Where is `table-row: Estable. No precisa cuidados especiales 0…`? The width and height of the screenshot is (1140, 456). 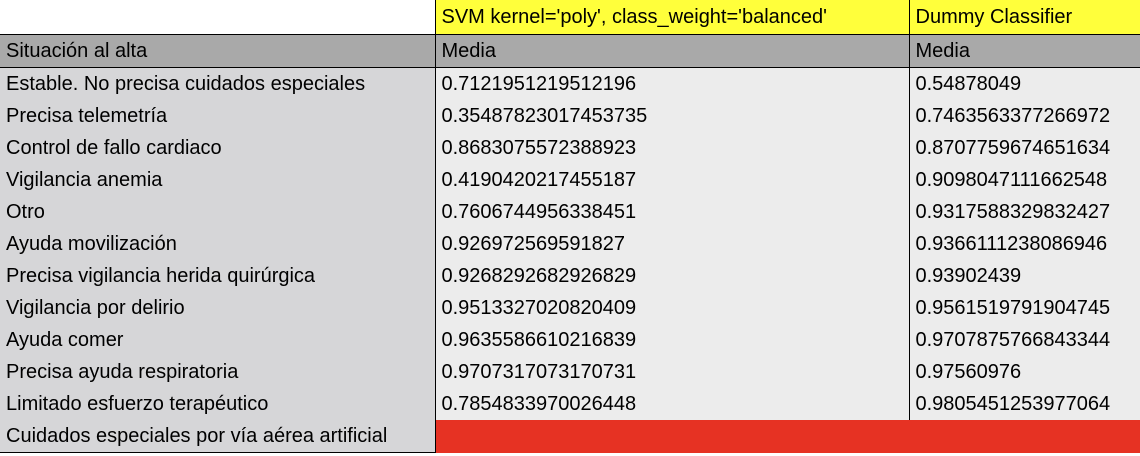 table-row: Estable. No precisa cuidados especiales 0… is located at coordinates (570, 83).